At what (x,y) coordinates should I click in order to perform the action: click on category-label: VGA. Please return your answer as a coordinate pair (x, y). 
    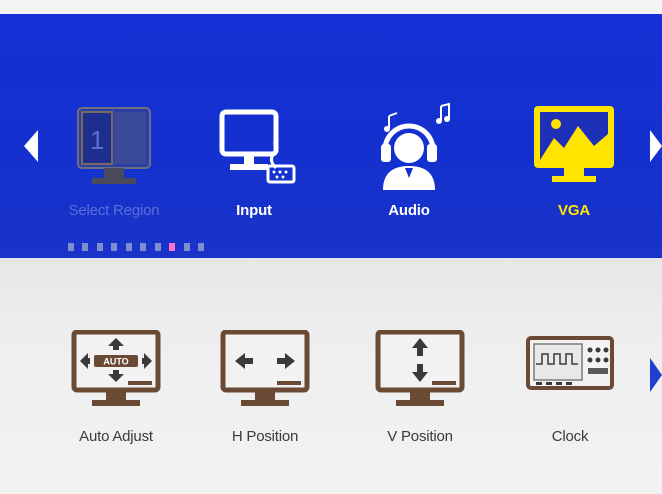
    Looking at the image, I should click on (574, 210).